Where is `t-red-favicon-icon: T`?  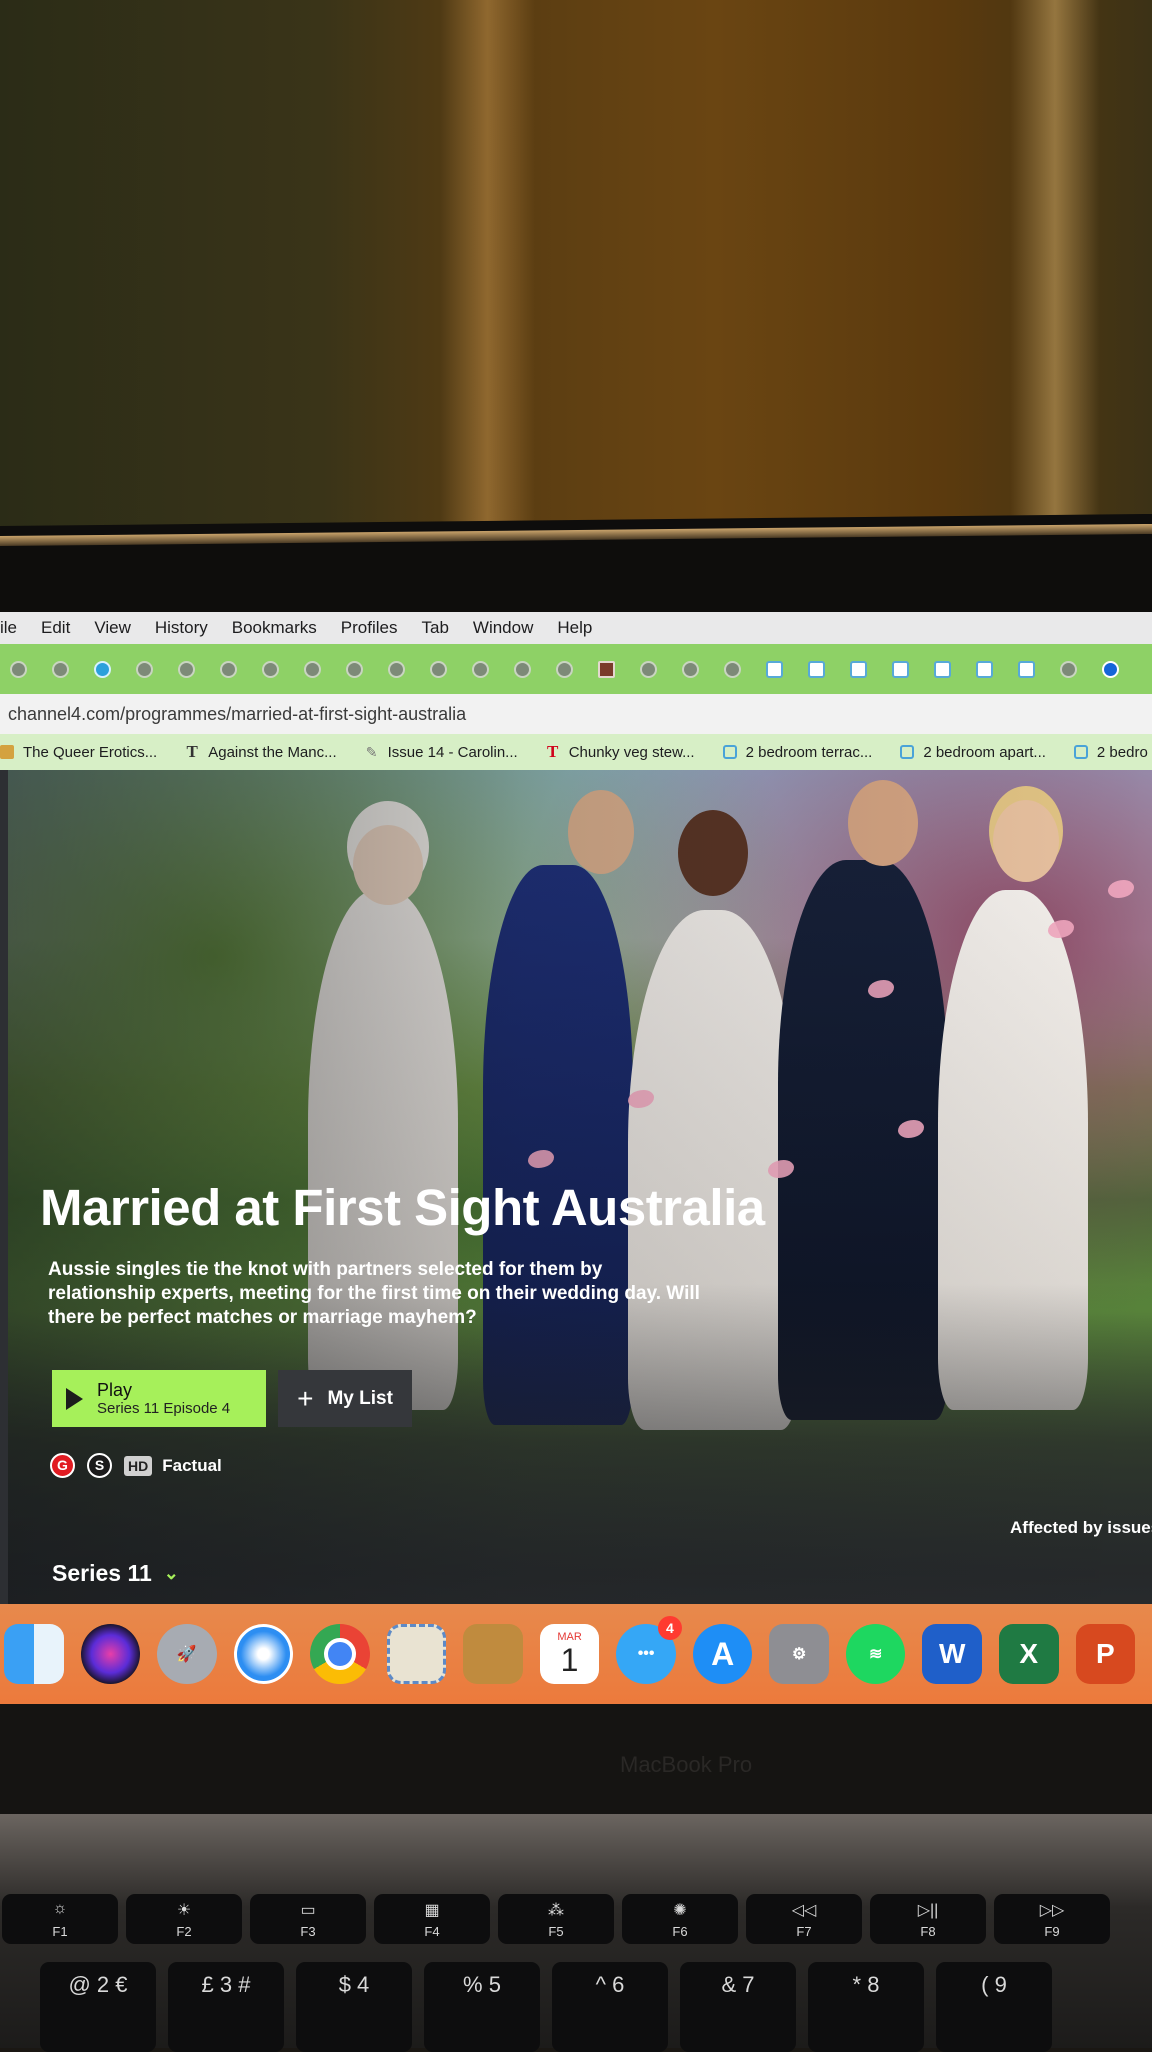
t-red-favicon-icon: T is located at coordinates (553, 751).